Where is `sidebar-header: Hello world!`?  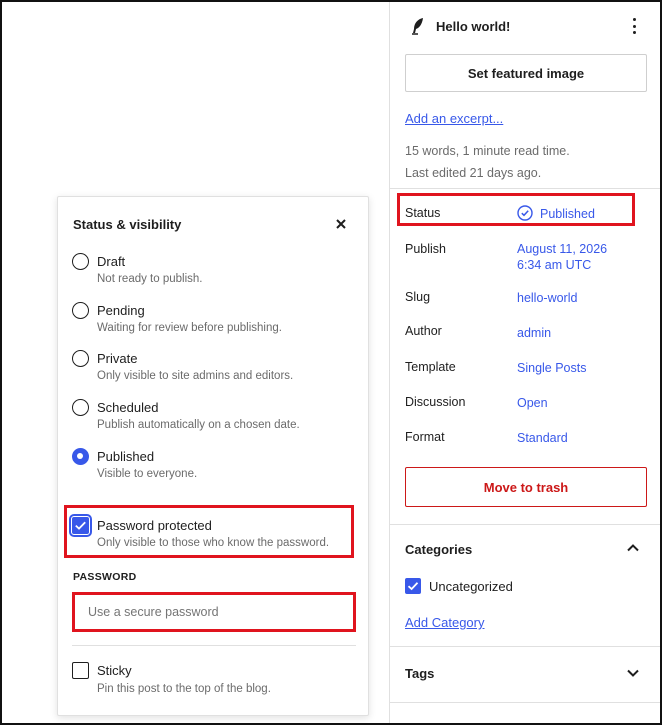 sidebar-header: Hello world! is located at coordinates (525, 25).